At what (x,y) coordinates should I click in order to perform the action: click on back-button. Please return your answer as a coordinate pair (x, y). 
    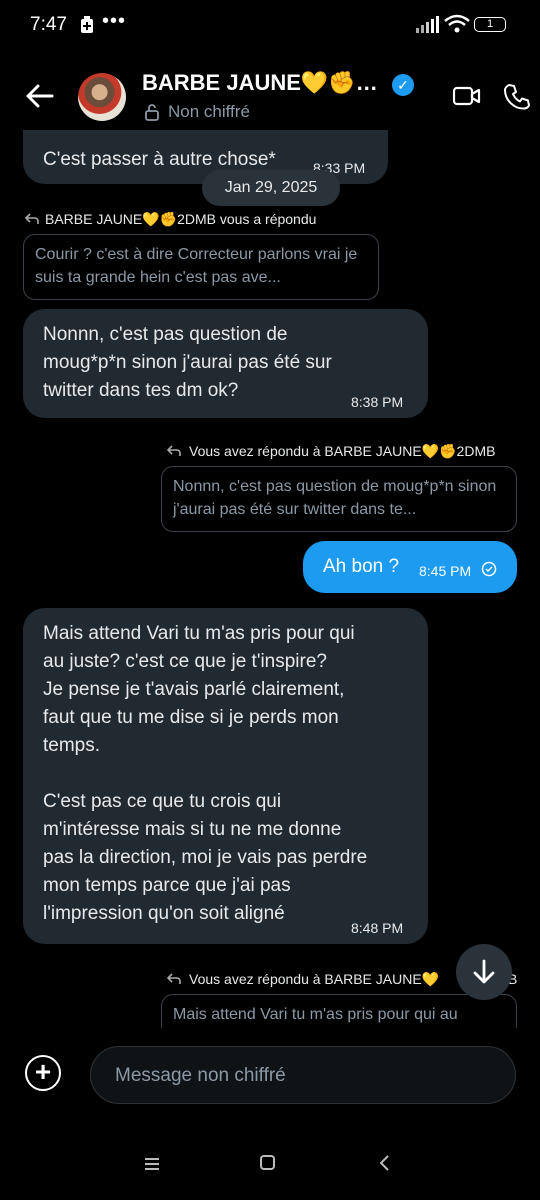
    Looking at the image, I should click on (40, 96).